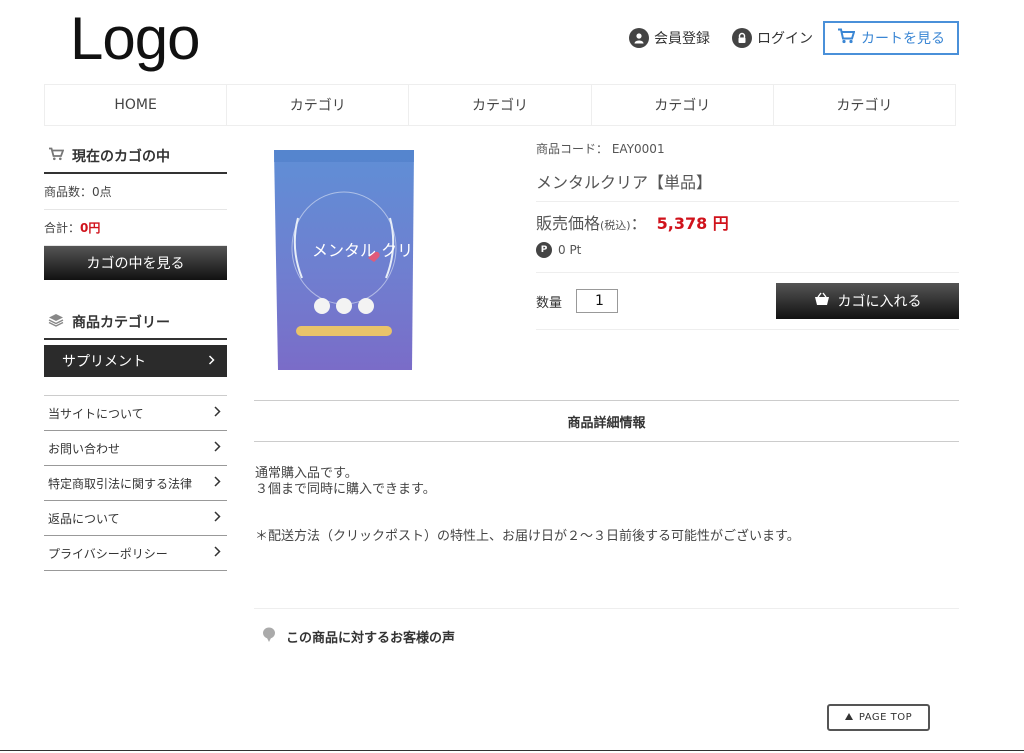  I want to click on category-heading: 商品カテゴリー, so click(135, 323).